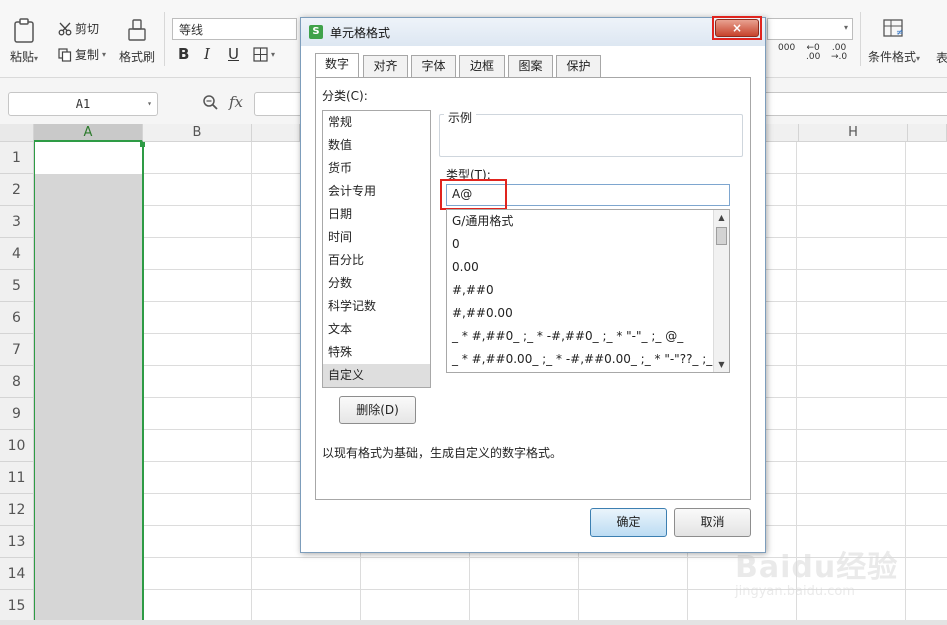 The width and height of the screenshot is (947, 625). Describe the element at coordinates (345, 96) in the screenshot. I see `category-label: 分类(C):` at that location.